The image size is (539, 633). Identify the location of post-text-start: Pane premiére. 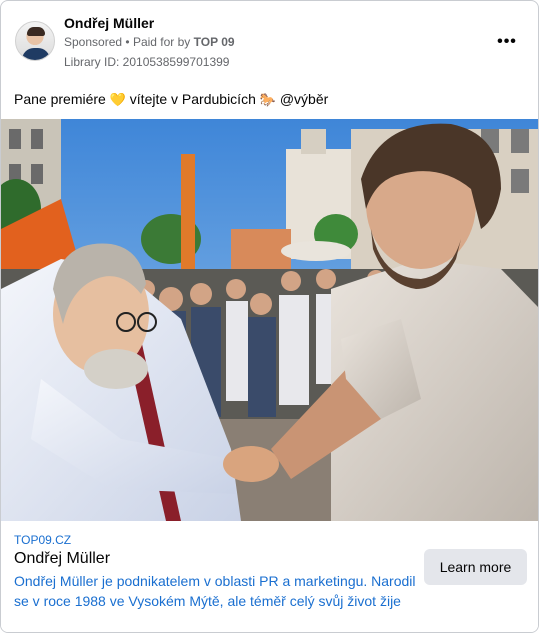
(60, 99).